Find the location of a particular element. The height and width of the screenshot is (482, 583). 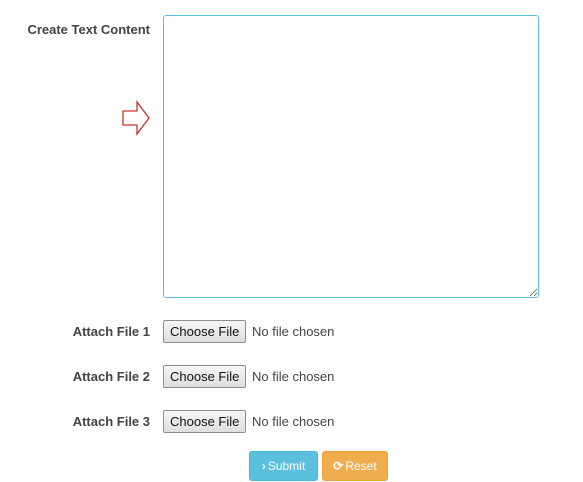

choose-file-button-3: Choose File is located at coordinates (205, 421).